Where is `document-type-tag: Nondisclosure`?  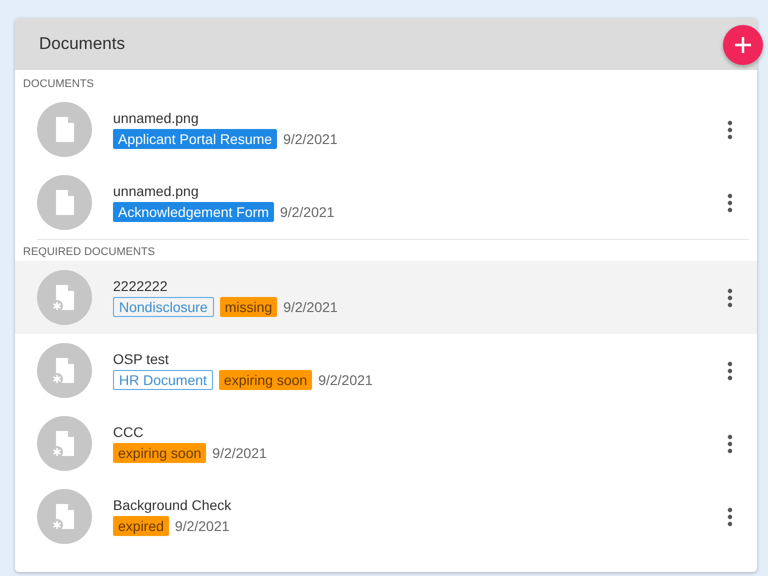 document-type-tag: Nondisclosure is located at coordinates (163, 307).